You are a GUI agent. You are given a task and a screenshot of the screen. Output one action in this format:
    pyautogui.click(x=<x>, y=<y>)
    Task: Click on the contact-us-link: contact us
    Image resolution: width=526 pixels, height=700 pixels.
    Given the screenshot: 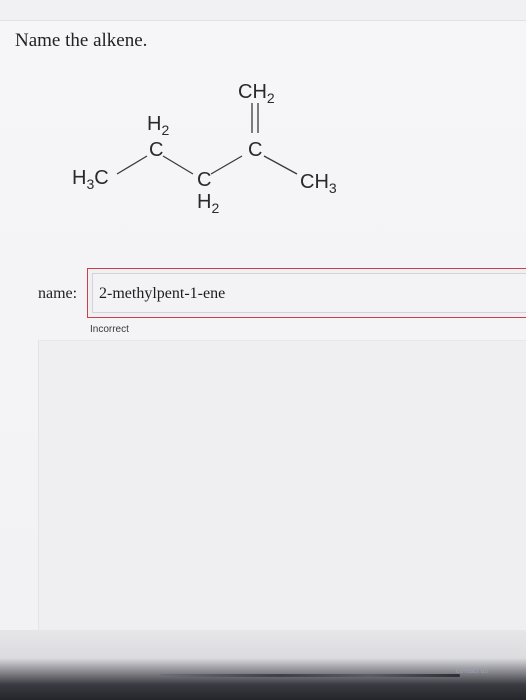 What is the action you would take?
    pyautogui.click(x=472, y=671)
    